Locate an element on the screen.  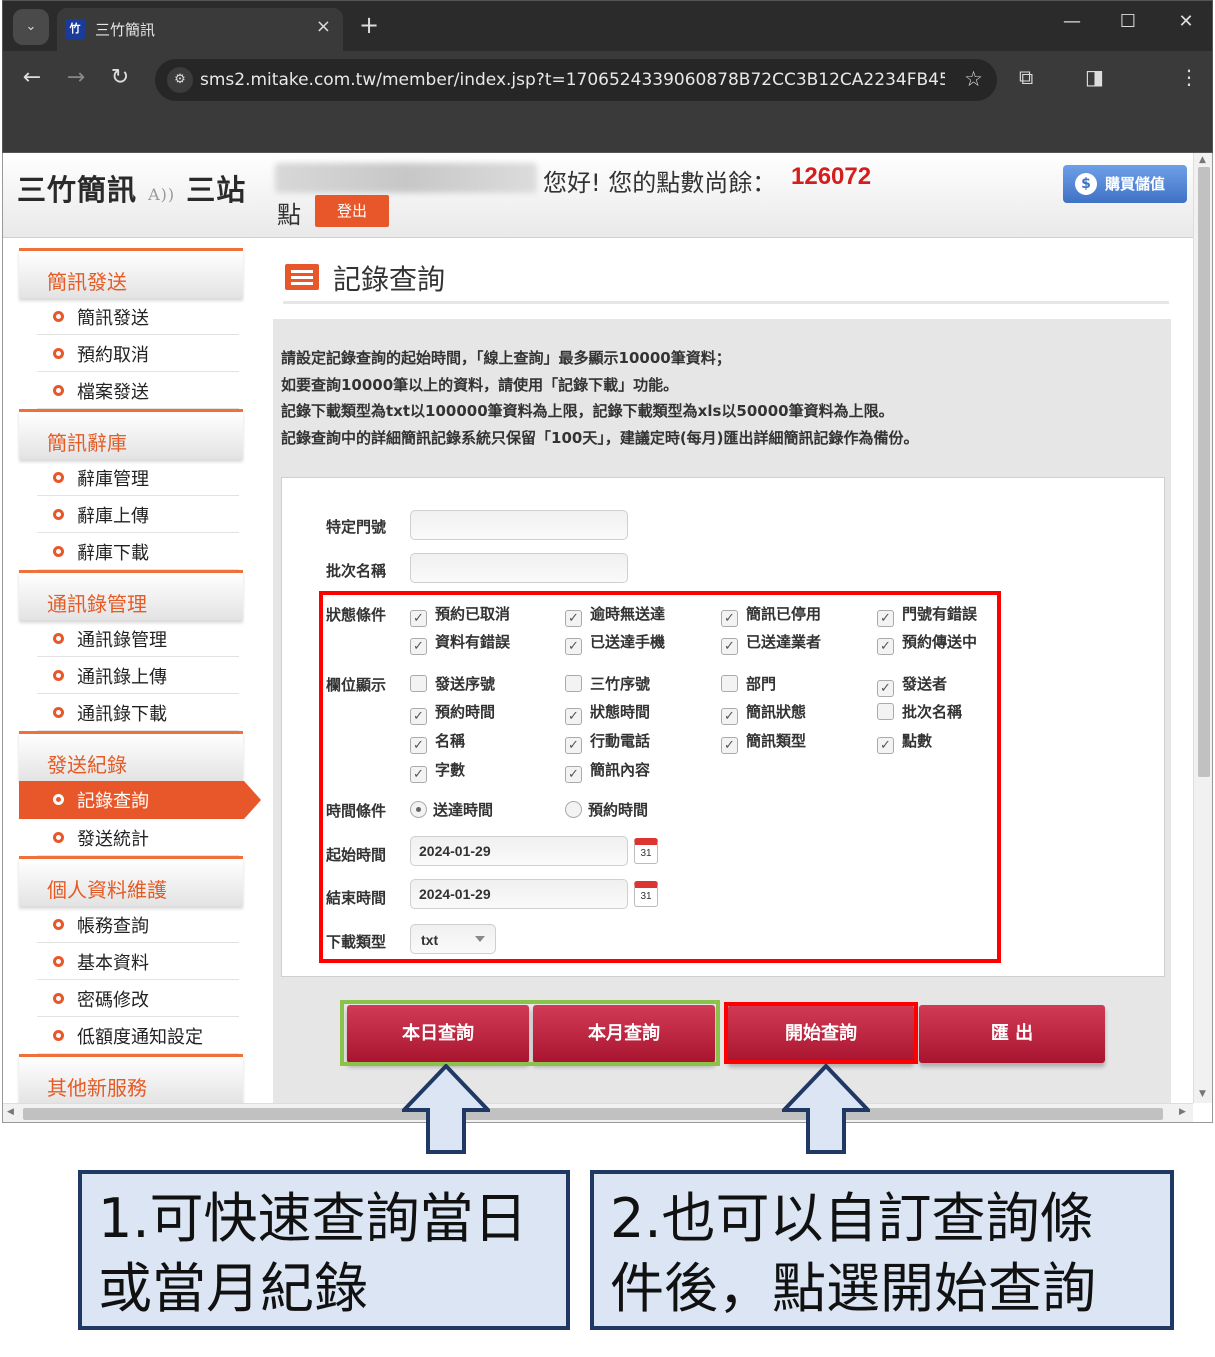
site-logo: 三竹簡訊 A)) 三站 is located at coordinates (131, 188).